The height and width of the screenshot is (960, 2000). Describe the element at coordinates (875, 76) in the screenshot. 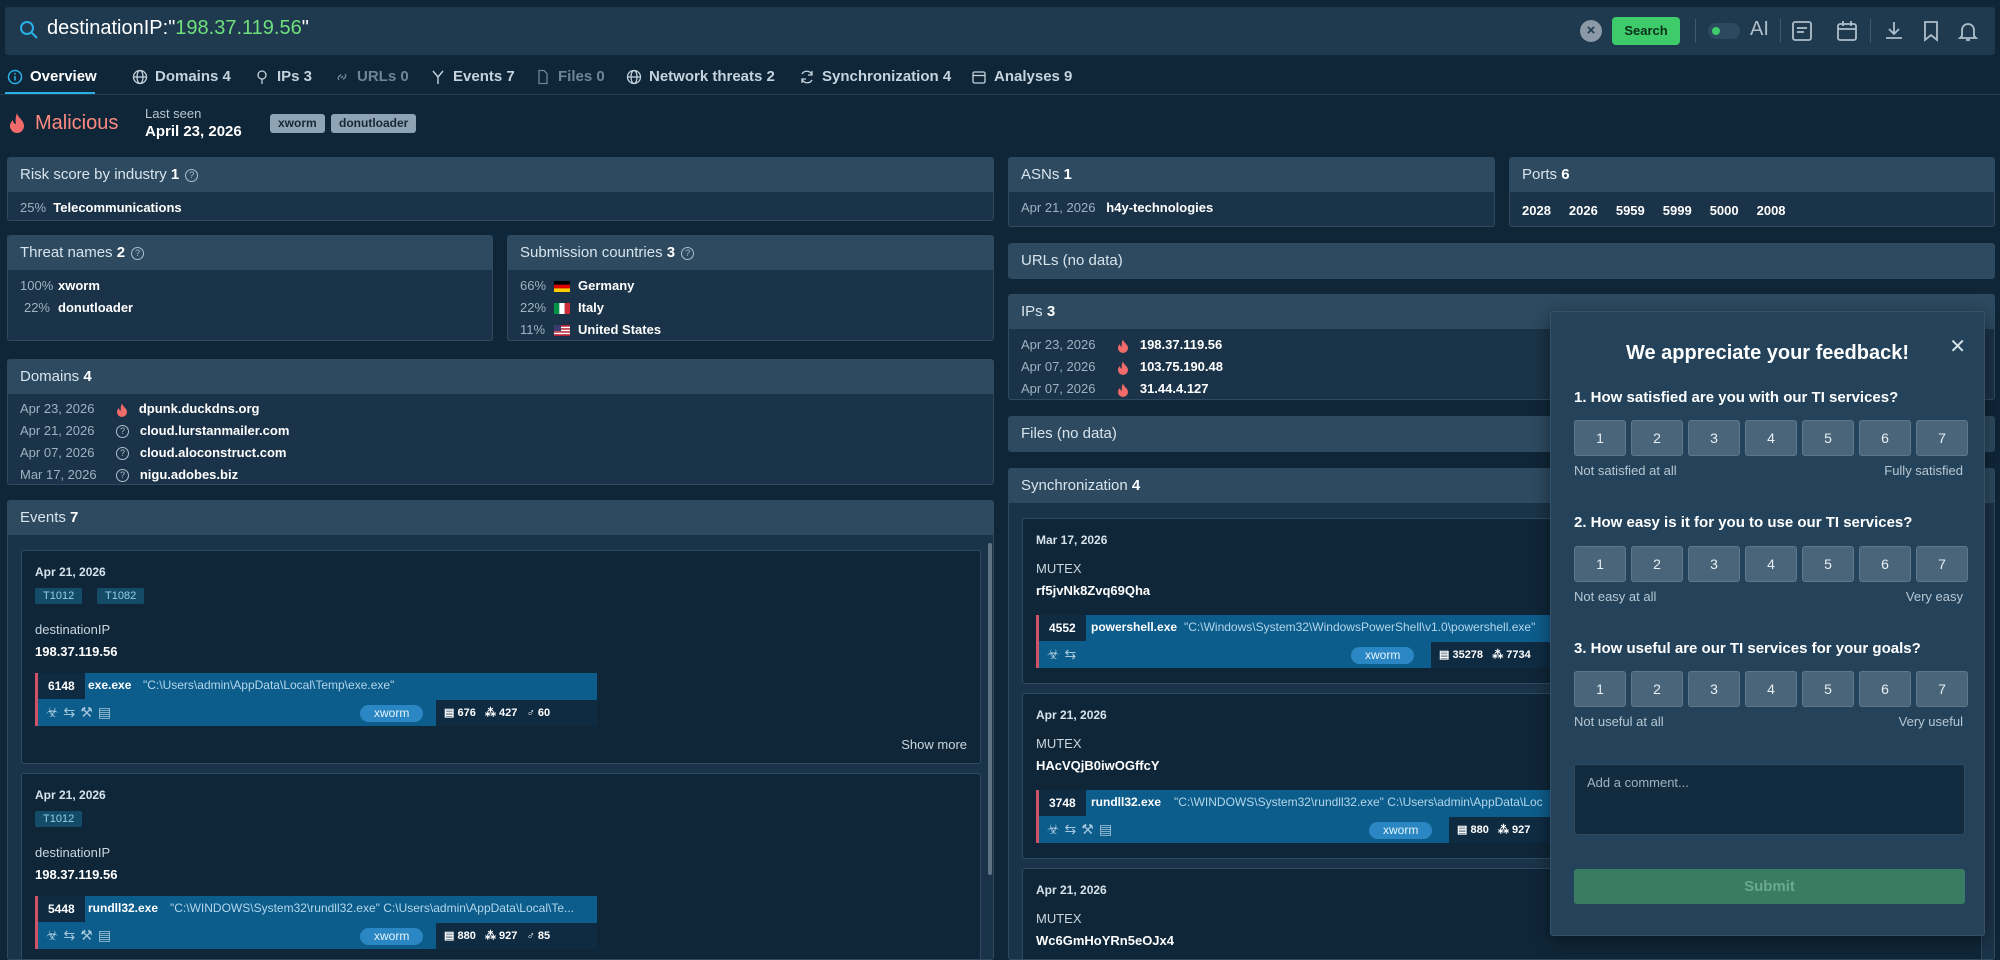

I see `tab-synchronization: Synchronization 4` at that location.